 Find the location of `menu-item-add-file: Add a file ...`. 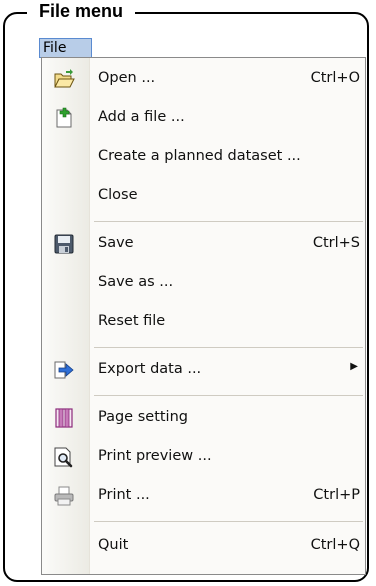

menu-item-add-file: Add a file ... is located at coordinates (203, 118).